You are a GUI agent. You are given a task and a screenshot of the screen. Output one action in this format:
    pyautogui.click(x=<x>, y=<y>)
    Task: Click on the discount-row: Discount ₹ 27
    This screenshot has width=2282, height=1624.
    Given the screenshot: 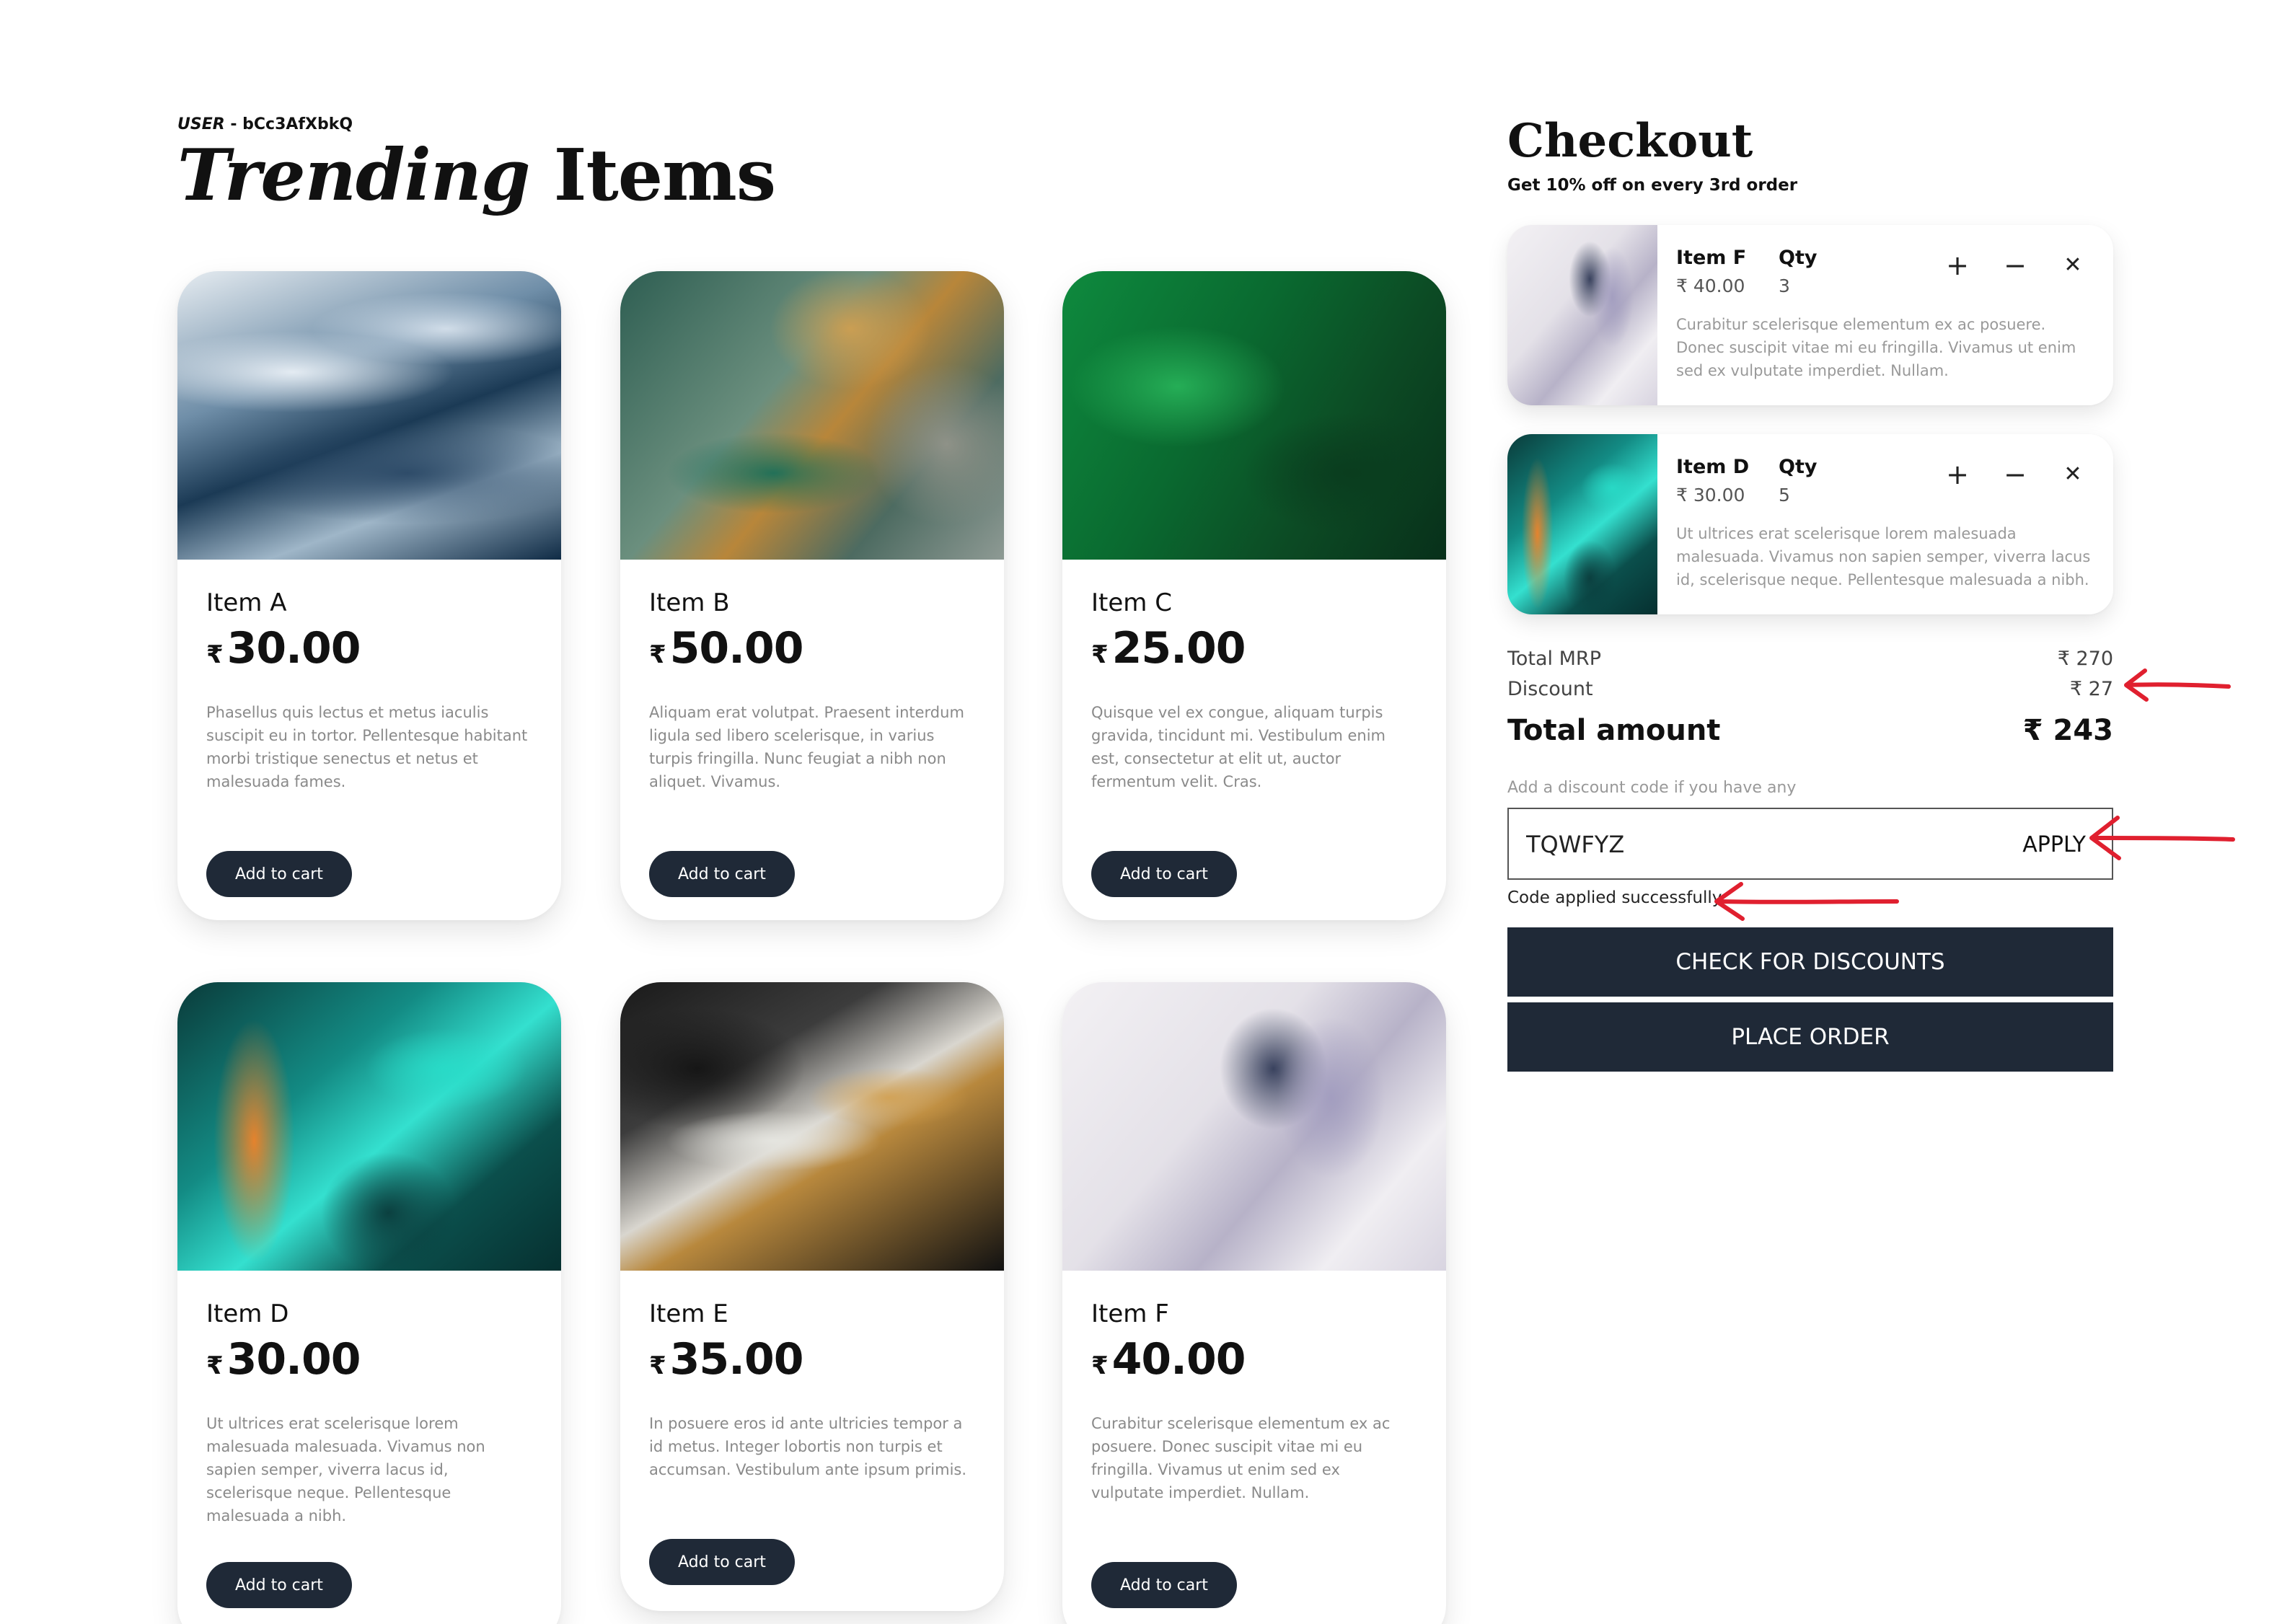 What is the action you would take?
    pyautogui.click(x=1810, y=689)
    